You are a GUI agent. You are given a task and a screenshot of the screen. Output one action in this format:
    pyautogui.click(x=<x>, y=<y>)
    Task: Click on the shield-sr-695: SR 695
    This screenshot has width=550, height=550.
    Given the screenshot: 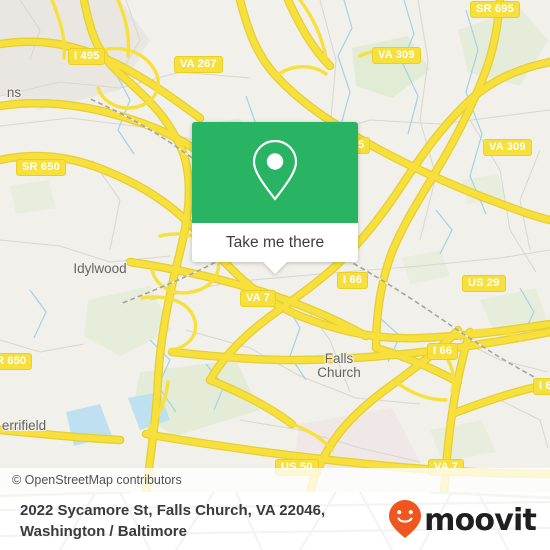 What is the action you would take?
    pyautogui.click(x=495, y=9)
    